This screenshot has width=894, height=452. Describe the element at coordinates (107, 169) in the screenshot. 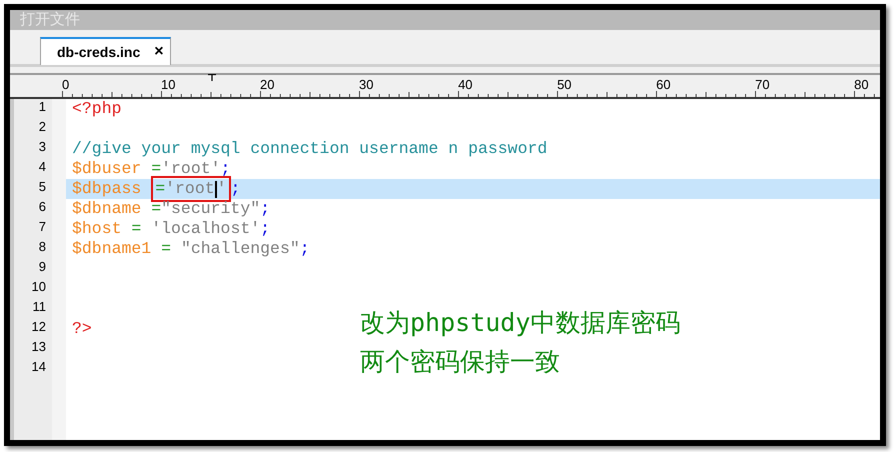

I see `code-token: $dbuser` at that location.